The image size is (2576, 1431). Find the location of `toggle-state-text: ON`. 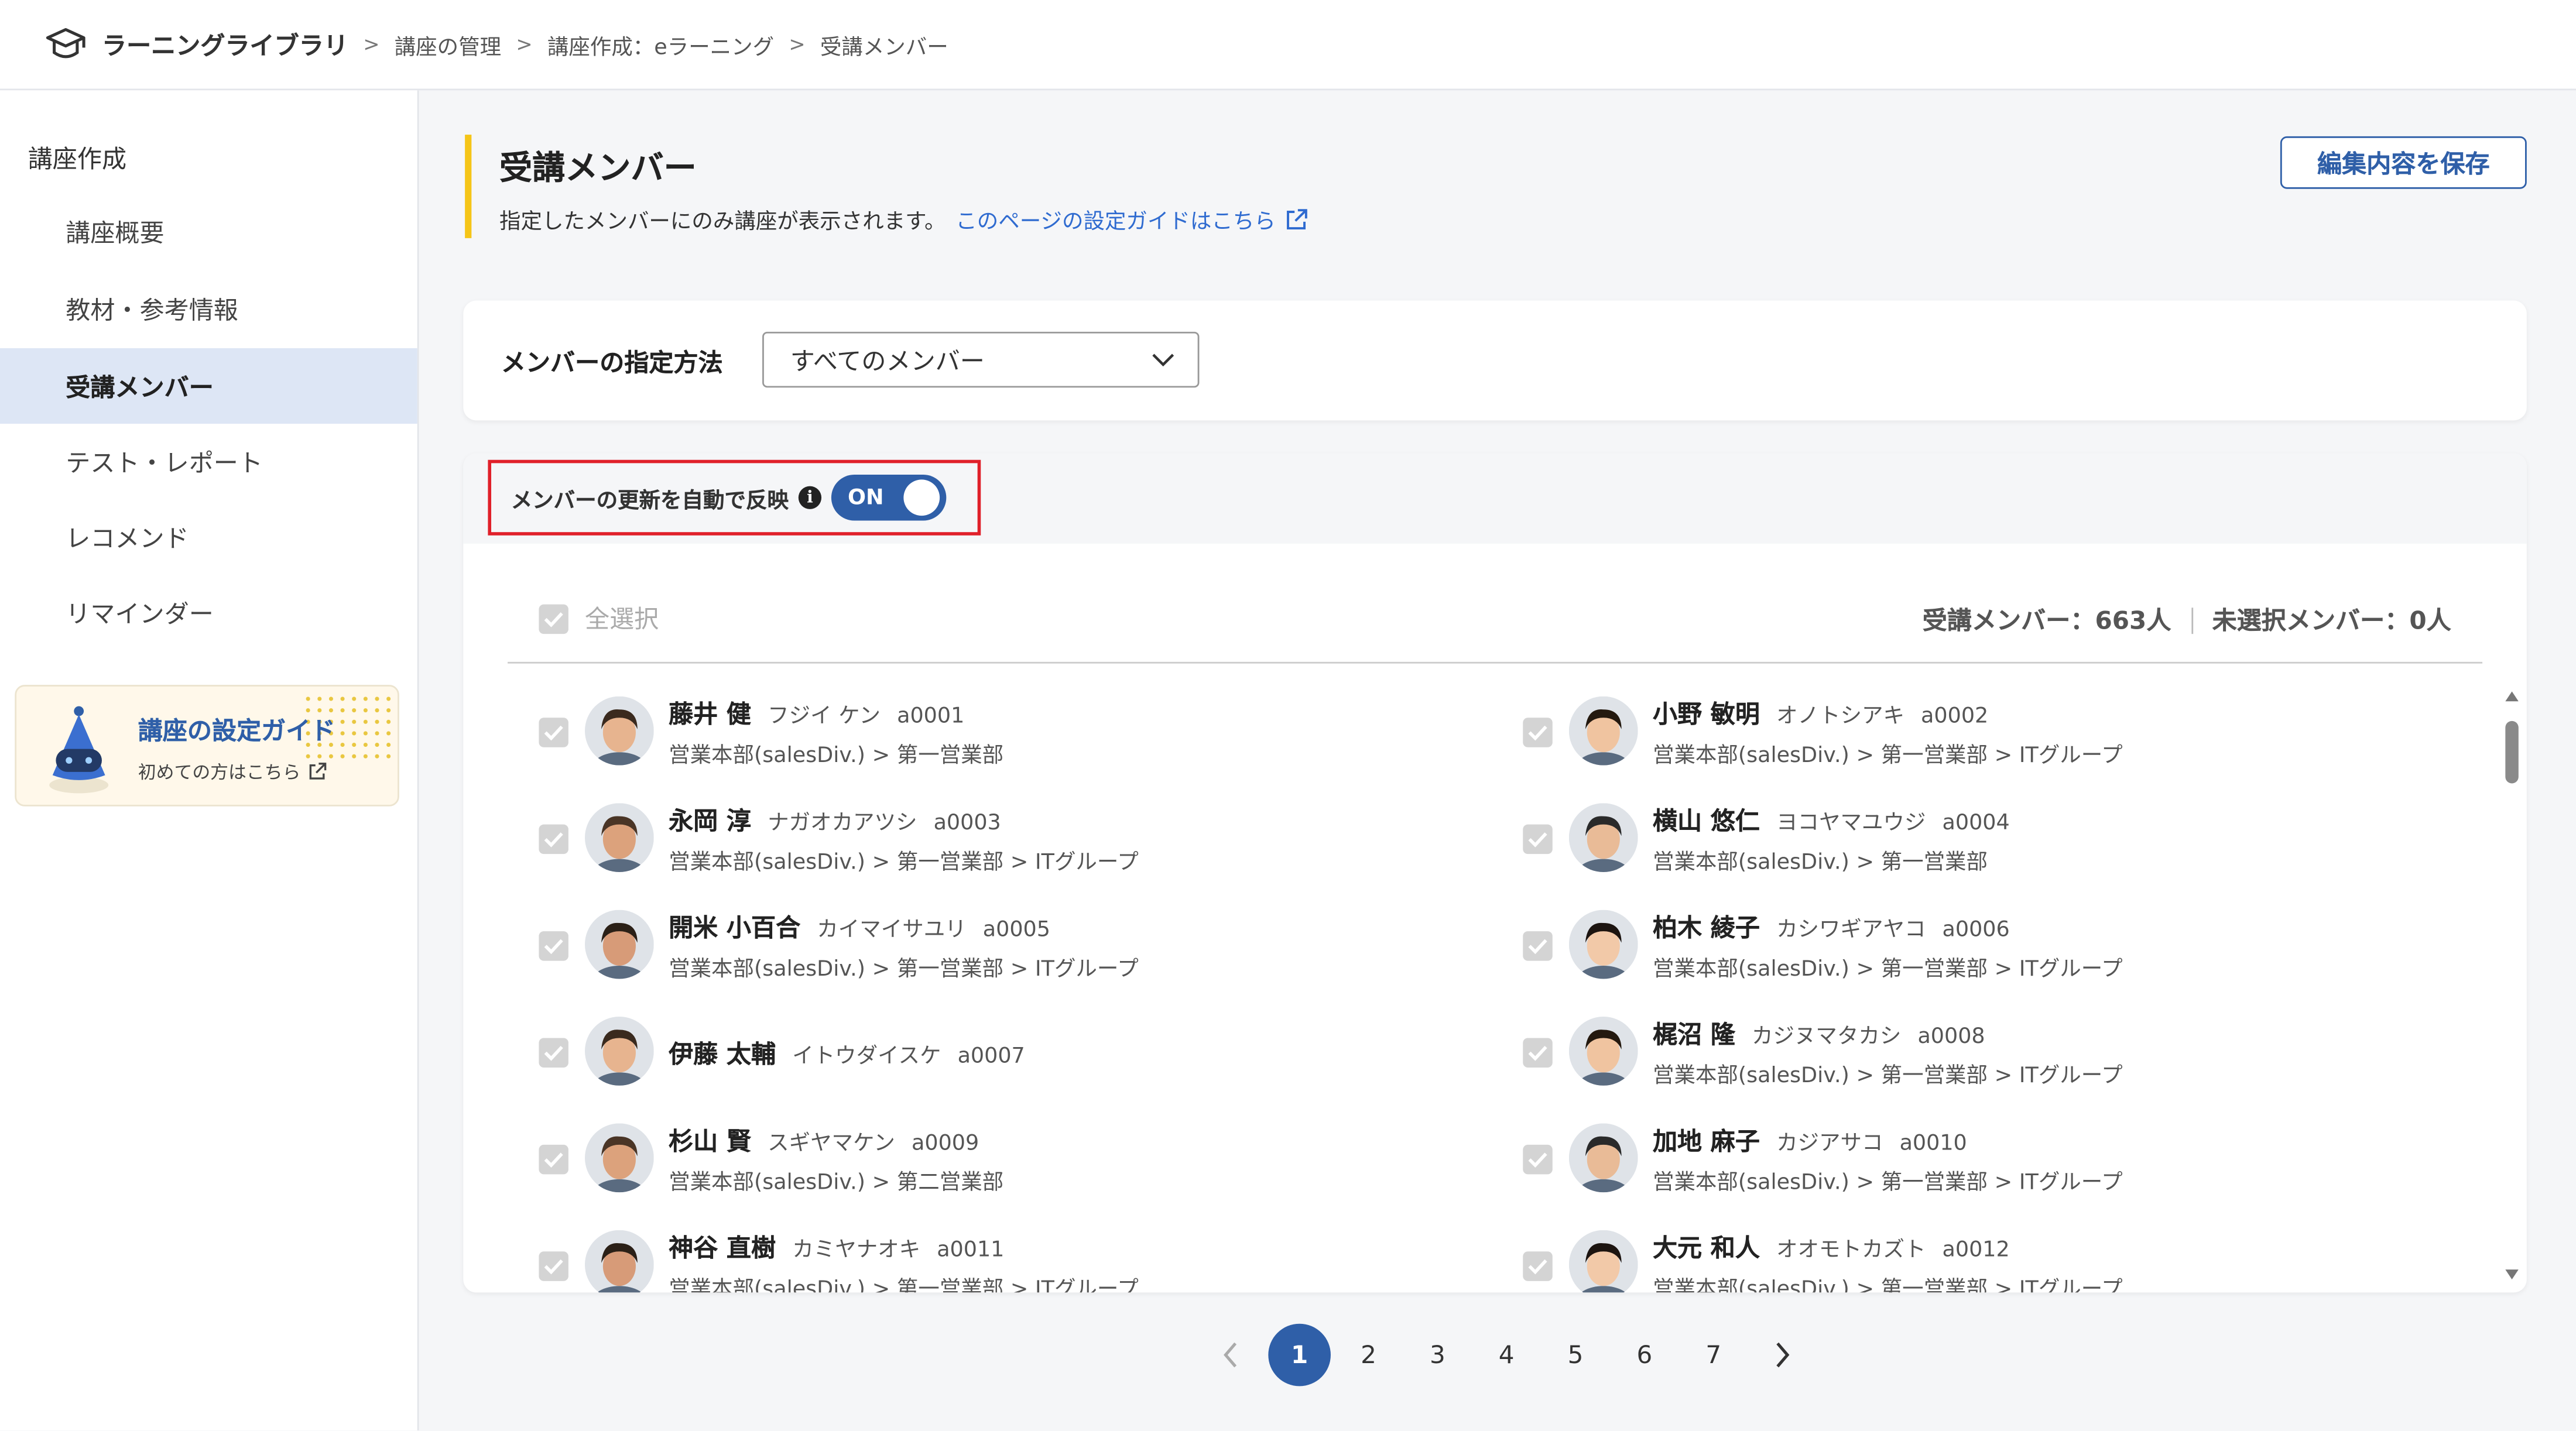

toggle-state-text: ON is located at coordinates (866, 497).